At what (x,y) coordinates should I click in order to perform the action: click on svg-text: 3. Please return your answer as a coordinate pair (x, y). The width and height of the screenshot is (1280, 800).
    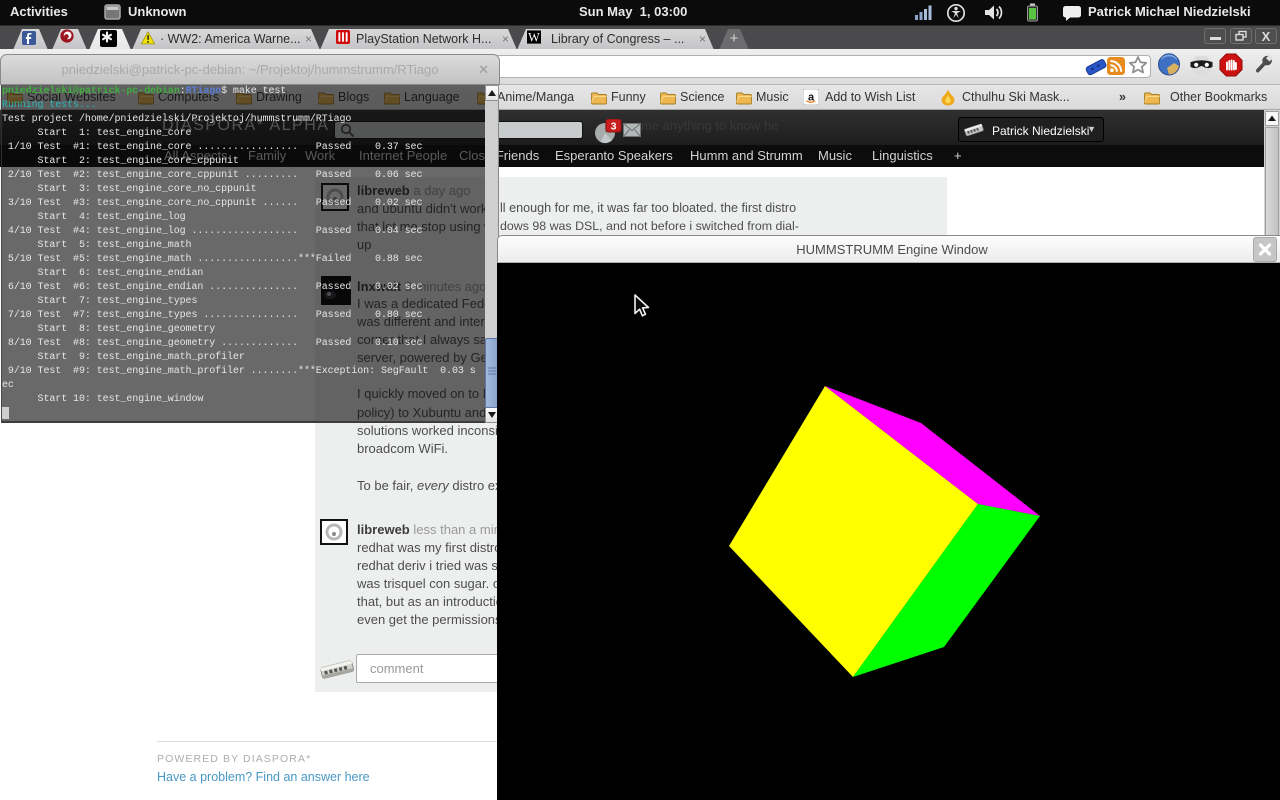
    Looking at the image, I should click on (614, 126).